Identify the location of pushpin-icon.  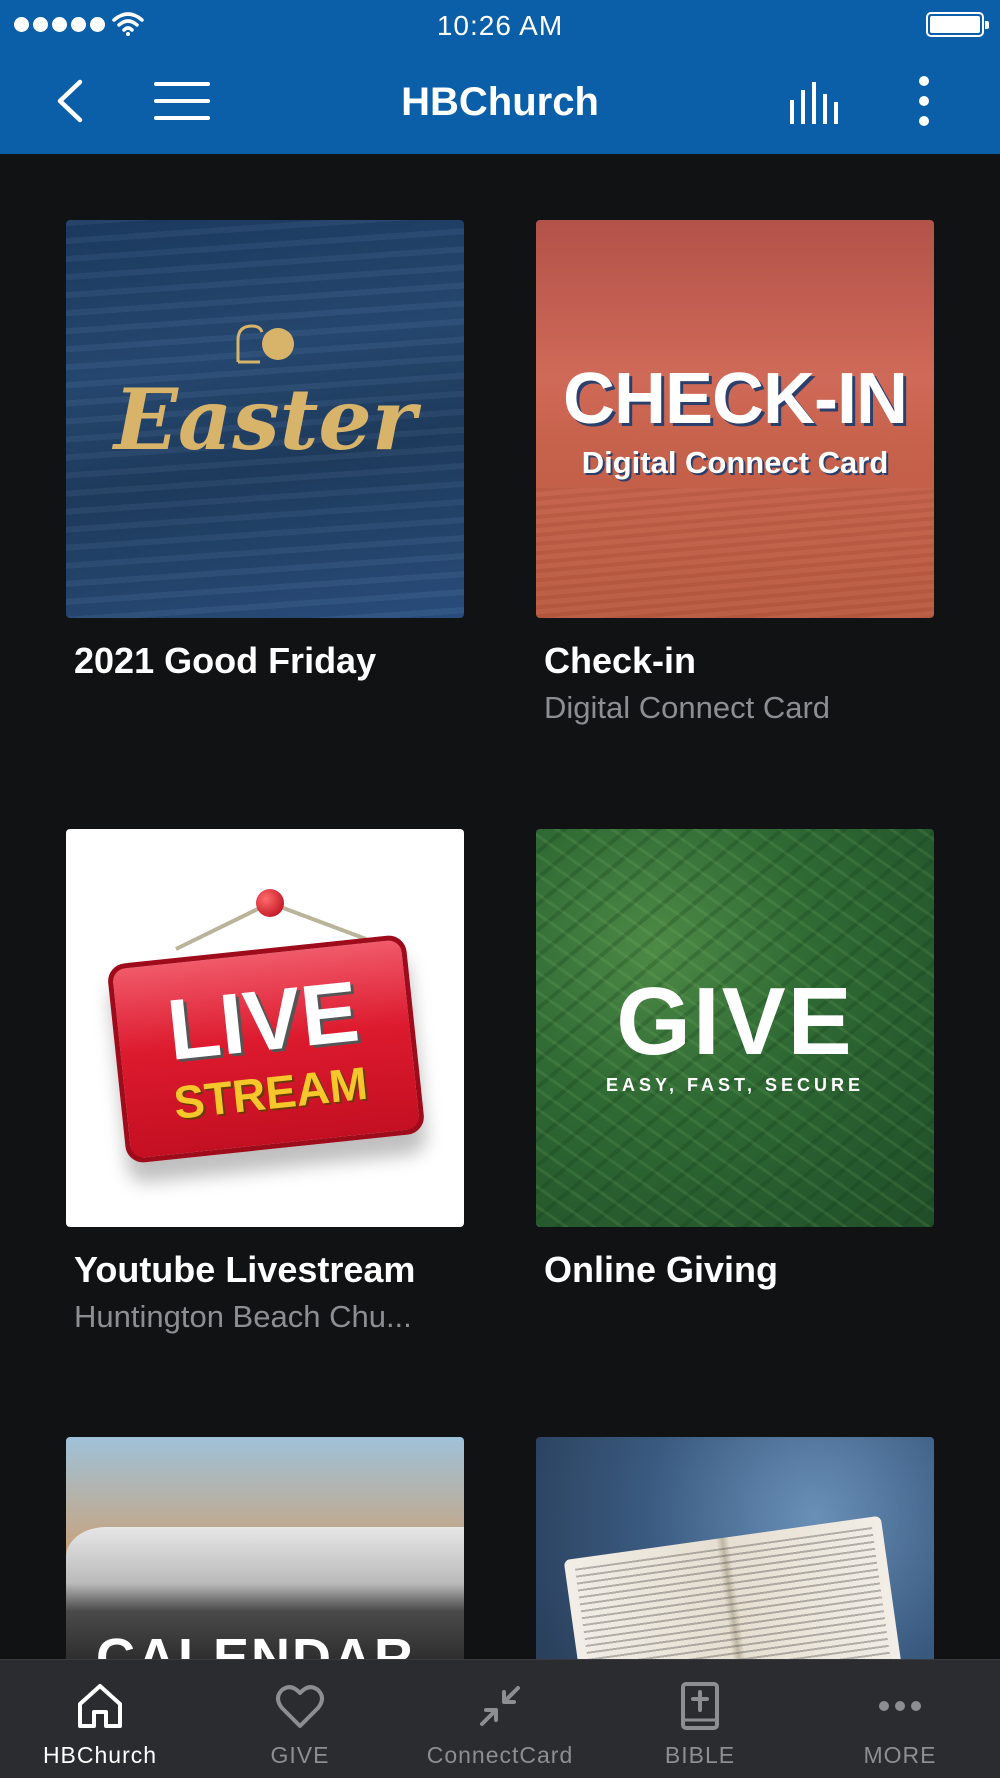
(270, 903).